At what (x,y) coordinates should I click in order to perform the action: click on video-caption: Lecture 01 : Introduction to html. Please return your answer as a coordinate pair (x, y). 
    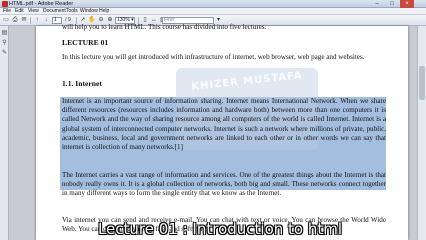
    Looking at the image, I should click on (220, 229).